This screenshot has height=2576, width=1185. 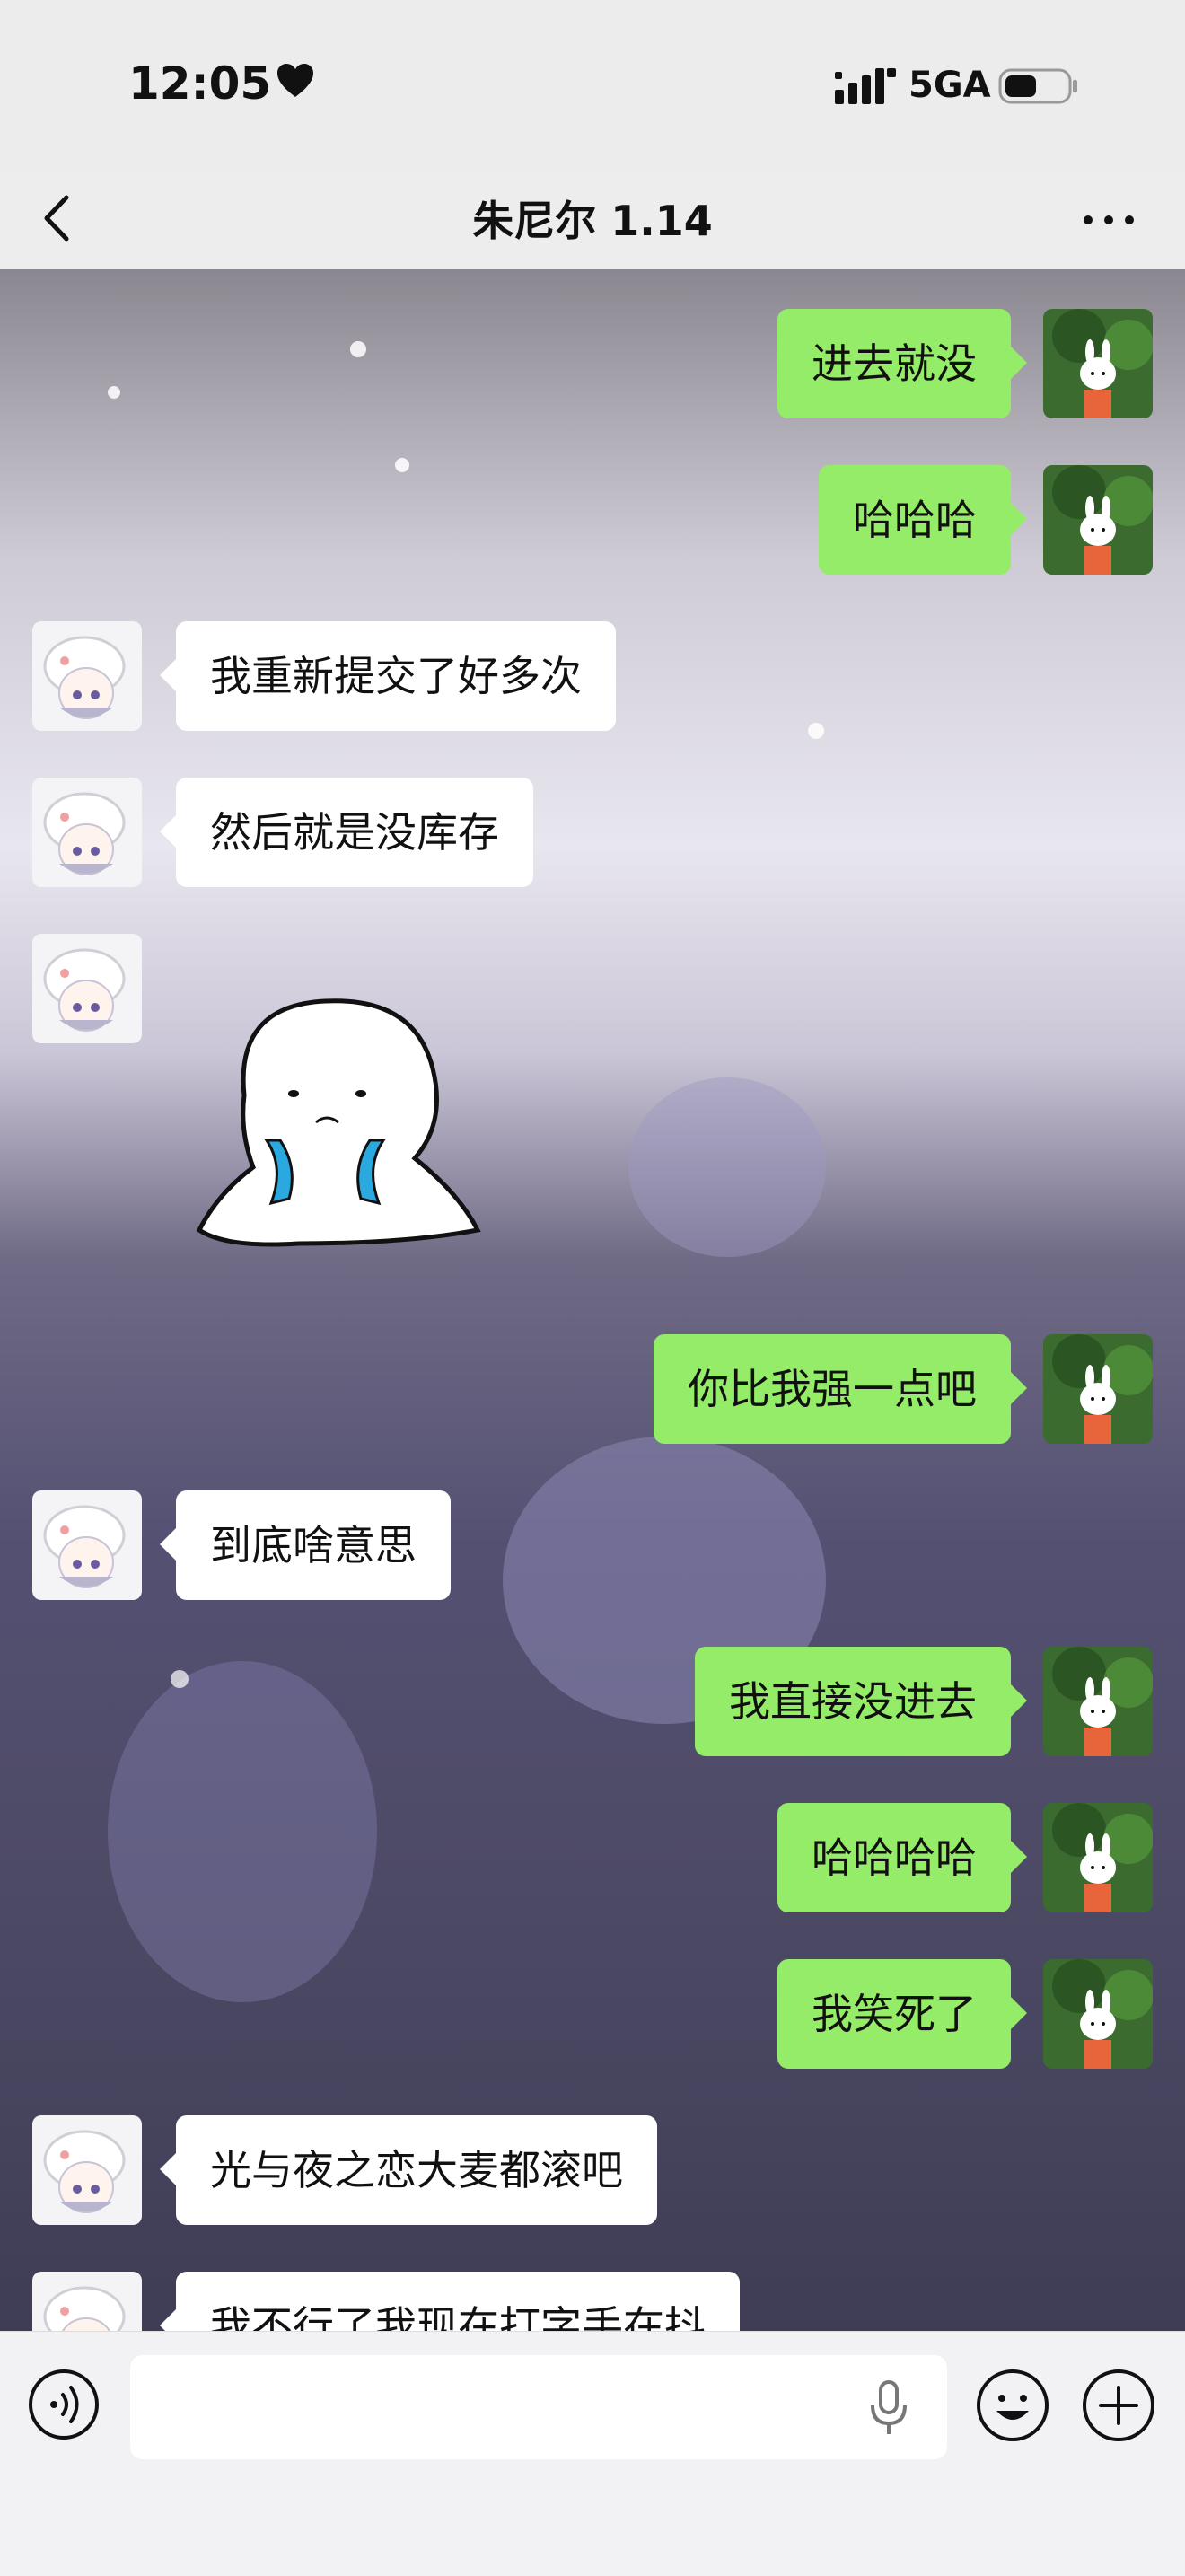 What do you see at coordinates (396, 676) in the screenshot?
I see `message-bubble-received: 我重新提交了好多次` at bounding box center [396, 676].